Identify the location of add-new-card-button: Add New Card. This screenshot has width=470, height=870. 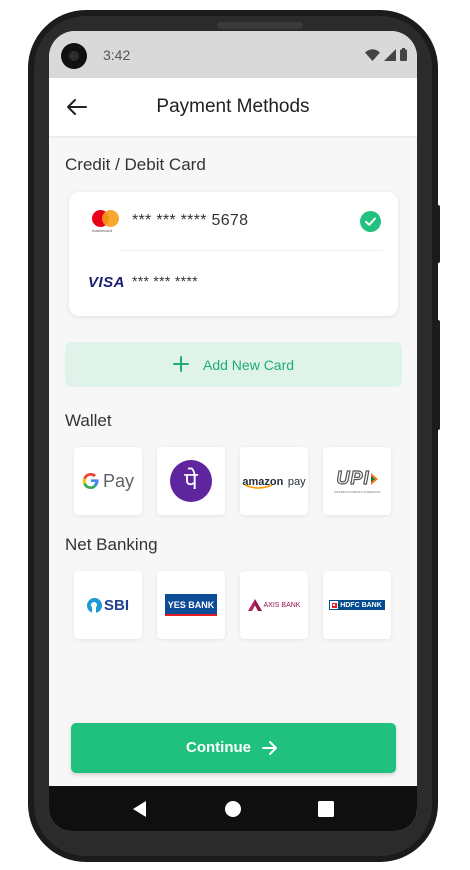
(233, 364).